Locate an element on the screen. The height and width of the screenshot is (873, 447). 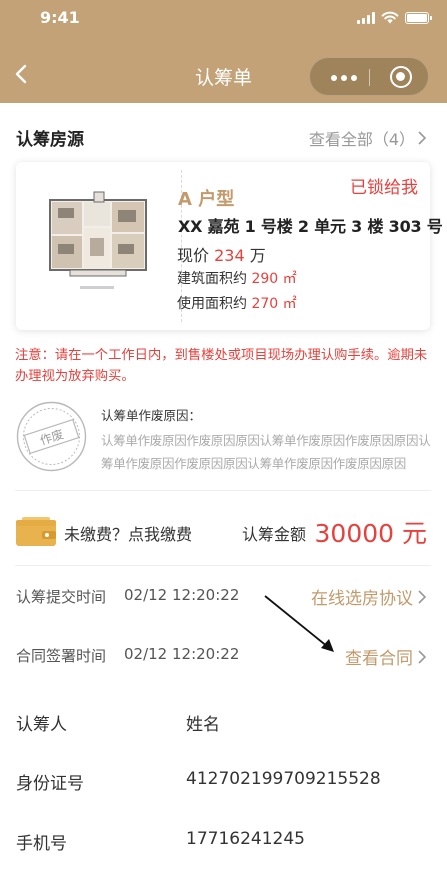
contract-time-label: 合同签署时间 is located at coordinates (61, 656).